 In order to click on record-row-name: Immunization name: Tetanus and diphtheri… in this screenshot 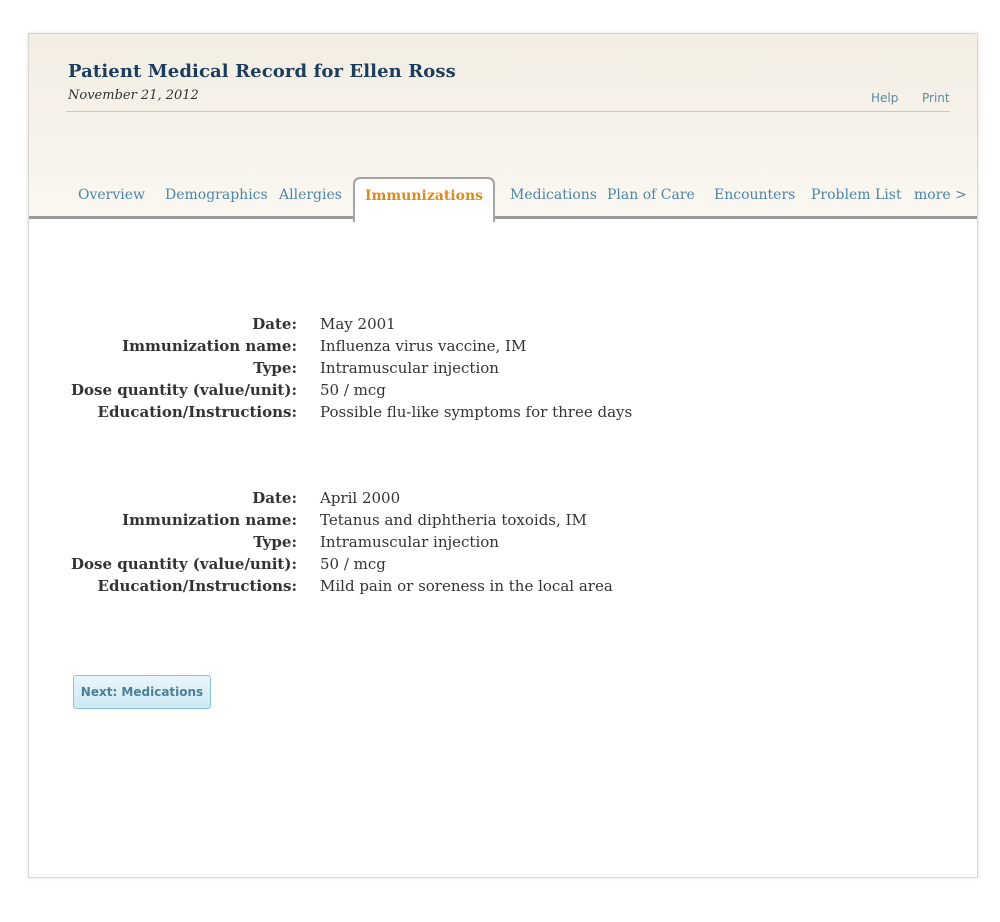, I will do `click(503, 522)`.